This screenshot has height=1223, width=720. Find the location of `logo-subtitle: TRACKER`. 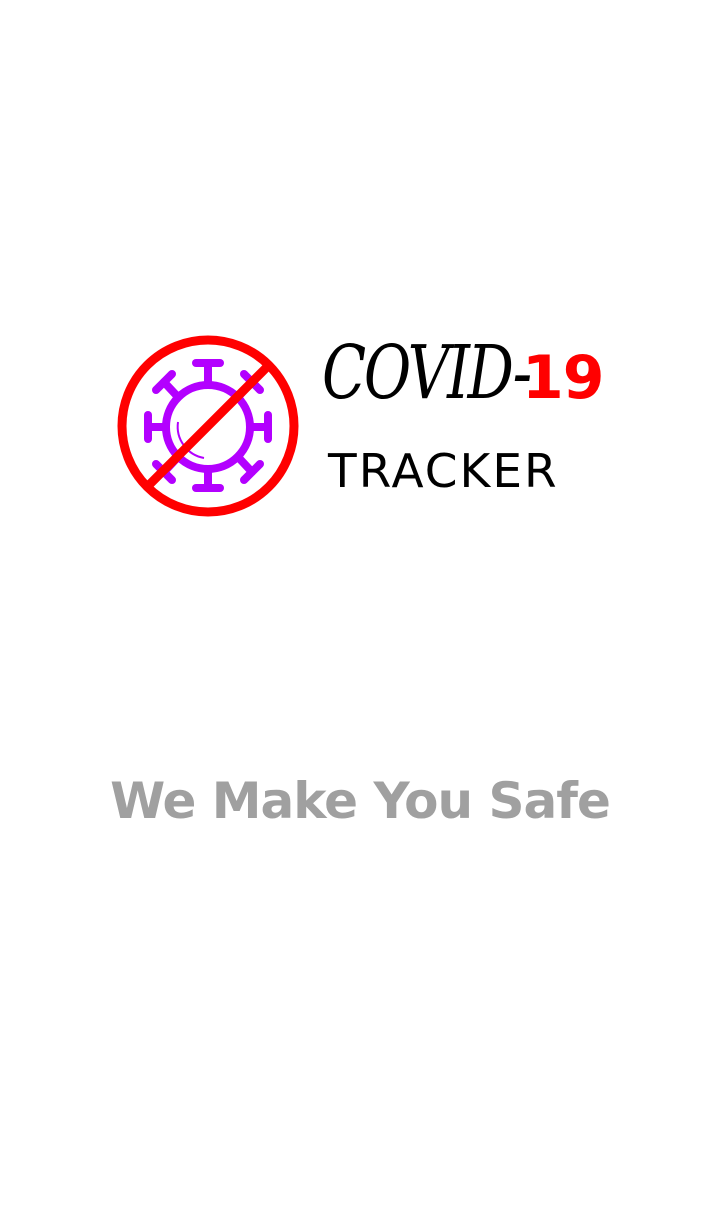

logo-subtitle: TRACKER is located at coordinates (443, 471).